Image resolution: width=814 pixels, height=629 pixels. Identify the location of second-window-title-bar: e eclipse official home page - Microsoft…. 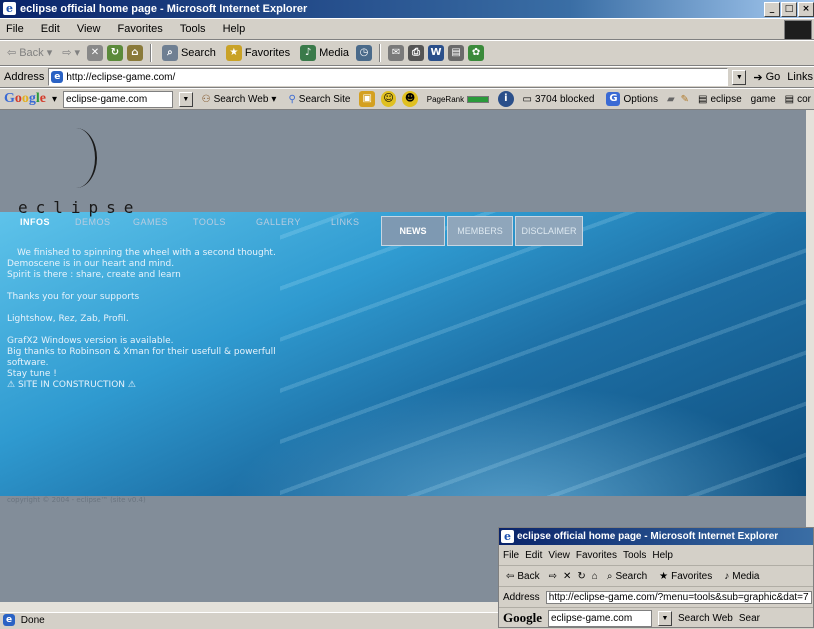
(656, 536).